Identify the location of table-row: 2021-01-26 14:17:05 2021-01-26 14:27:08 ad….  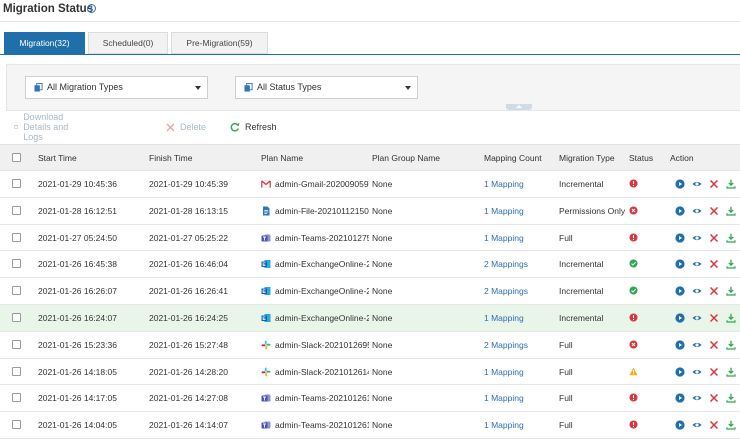
(370, 399).